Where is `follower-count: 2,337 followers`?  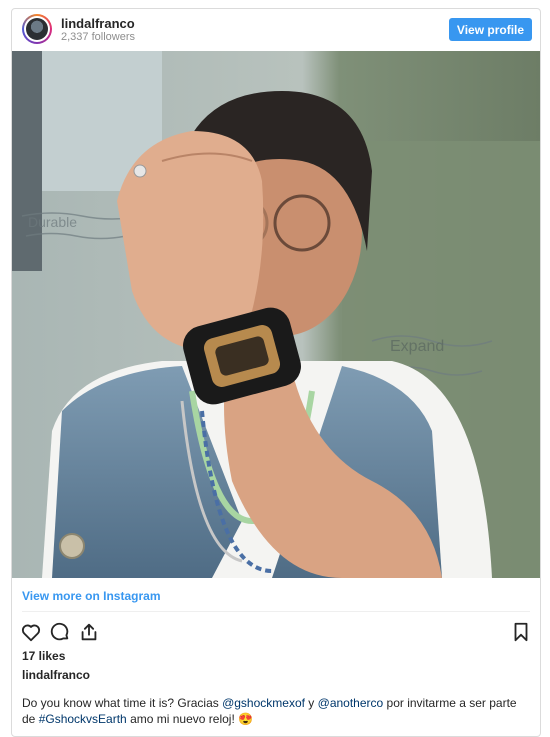 follower-count: 2,337 followers is located at coordinates (98, 37).